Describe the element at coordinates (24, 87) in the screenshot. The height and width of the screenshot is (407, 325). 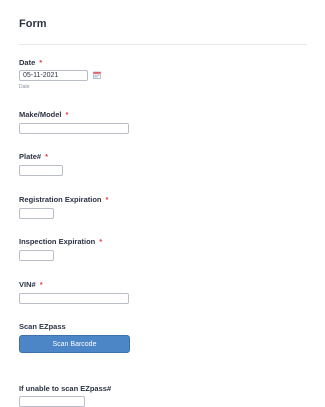
I see `date-sublabel: Date` at that location.